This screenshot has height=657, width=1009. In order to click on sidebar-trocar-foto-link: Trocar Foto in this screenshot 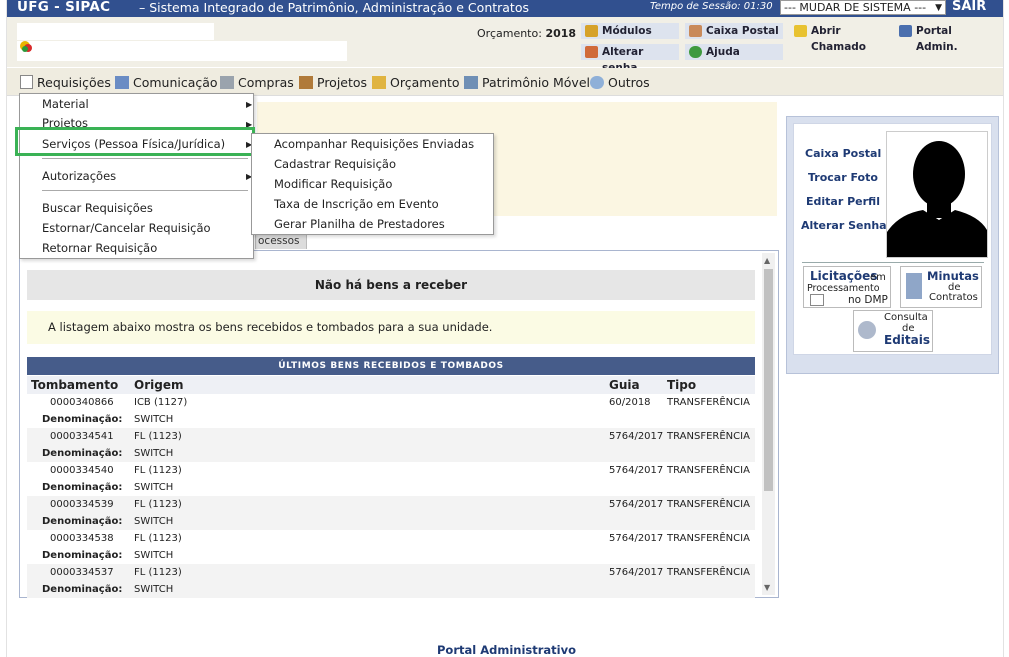, I will do `click(843, 177)`.